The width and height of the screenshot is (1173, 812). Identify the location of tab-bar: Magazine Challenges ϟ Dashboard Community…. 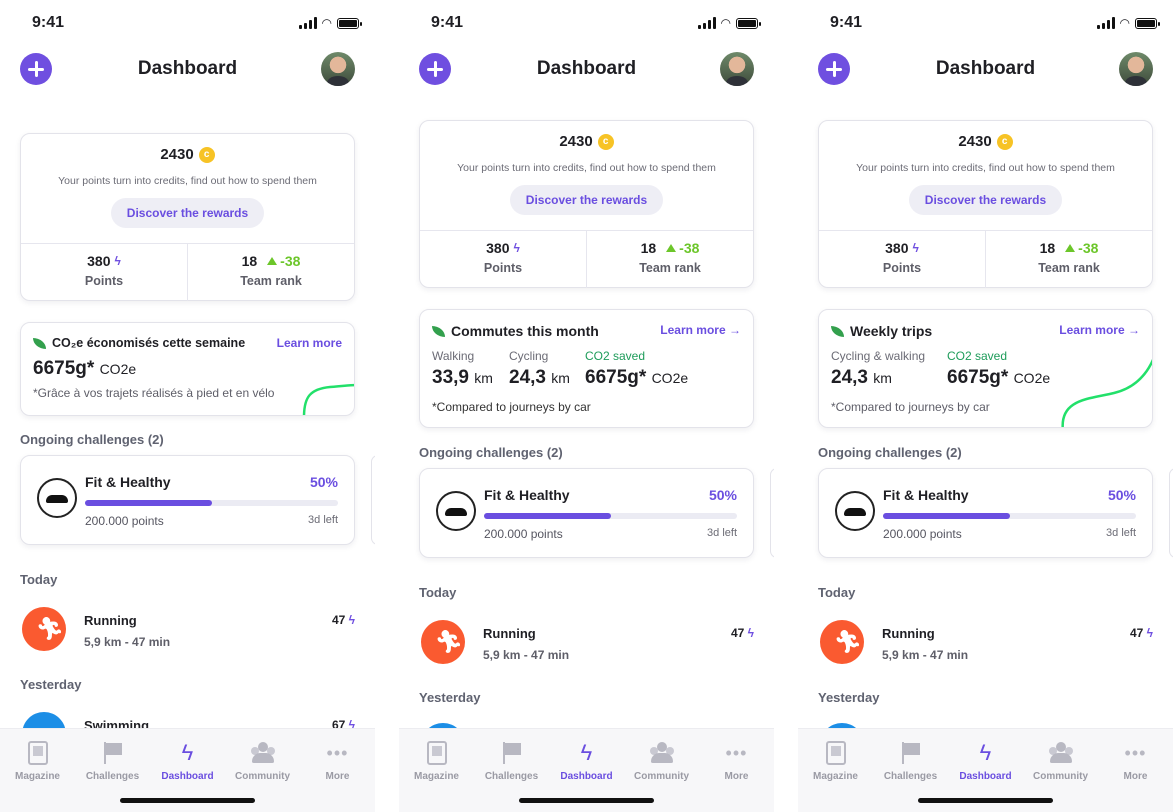
(187, 770).